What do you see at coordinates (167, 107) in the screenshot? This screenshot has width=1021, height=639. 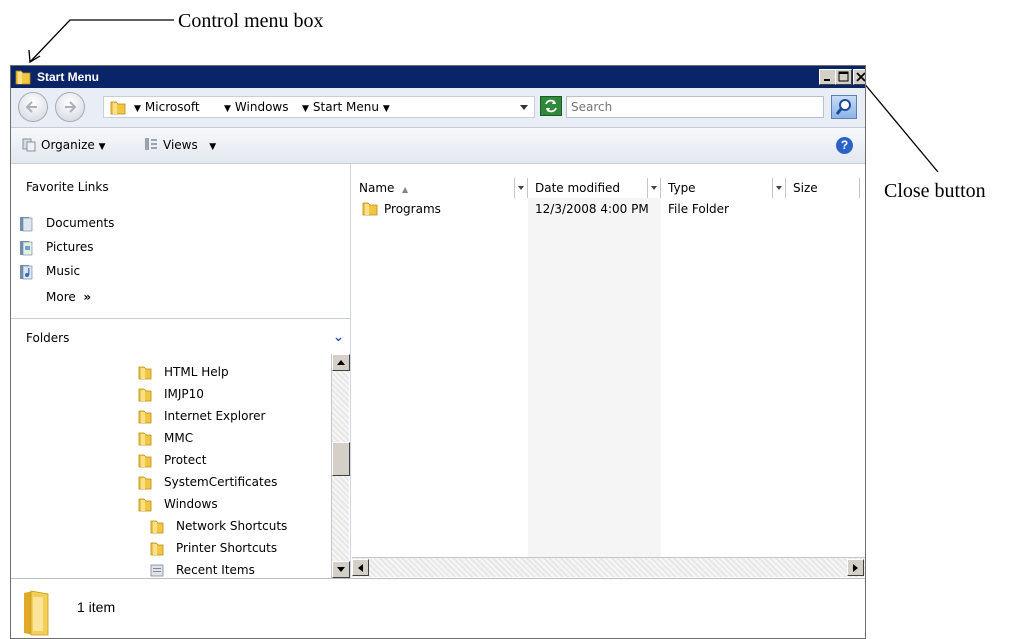 I see `breadcrumb-microsoft: ▼ Microsoft` at bounding box center [167, 107].